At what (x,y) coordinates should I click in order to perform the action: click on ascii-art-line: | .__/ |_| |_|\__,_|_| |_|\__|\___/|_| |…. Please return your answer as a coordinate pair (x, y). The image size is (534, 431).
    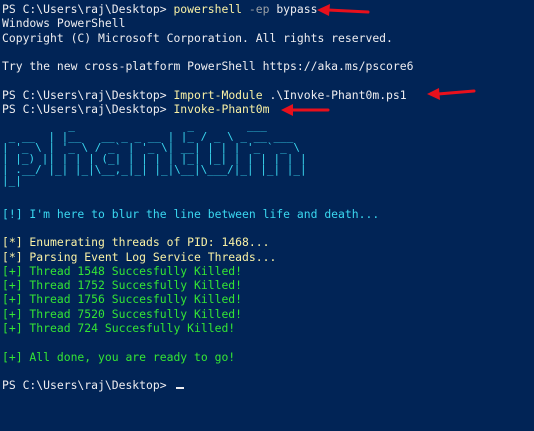
    Looking at the image, I should click on (154, 170).